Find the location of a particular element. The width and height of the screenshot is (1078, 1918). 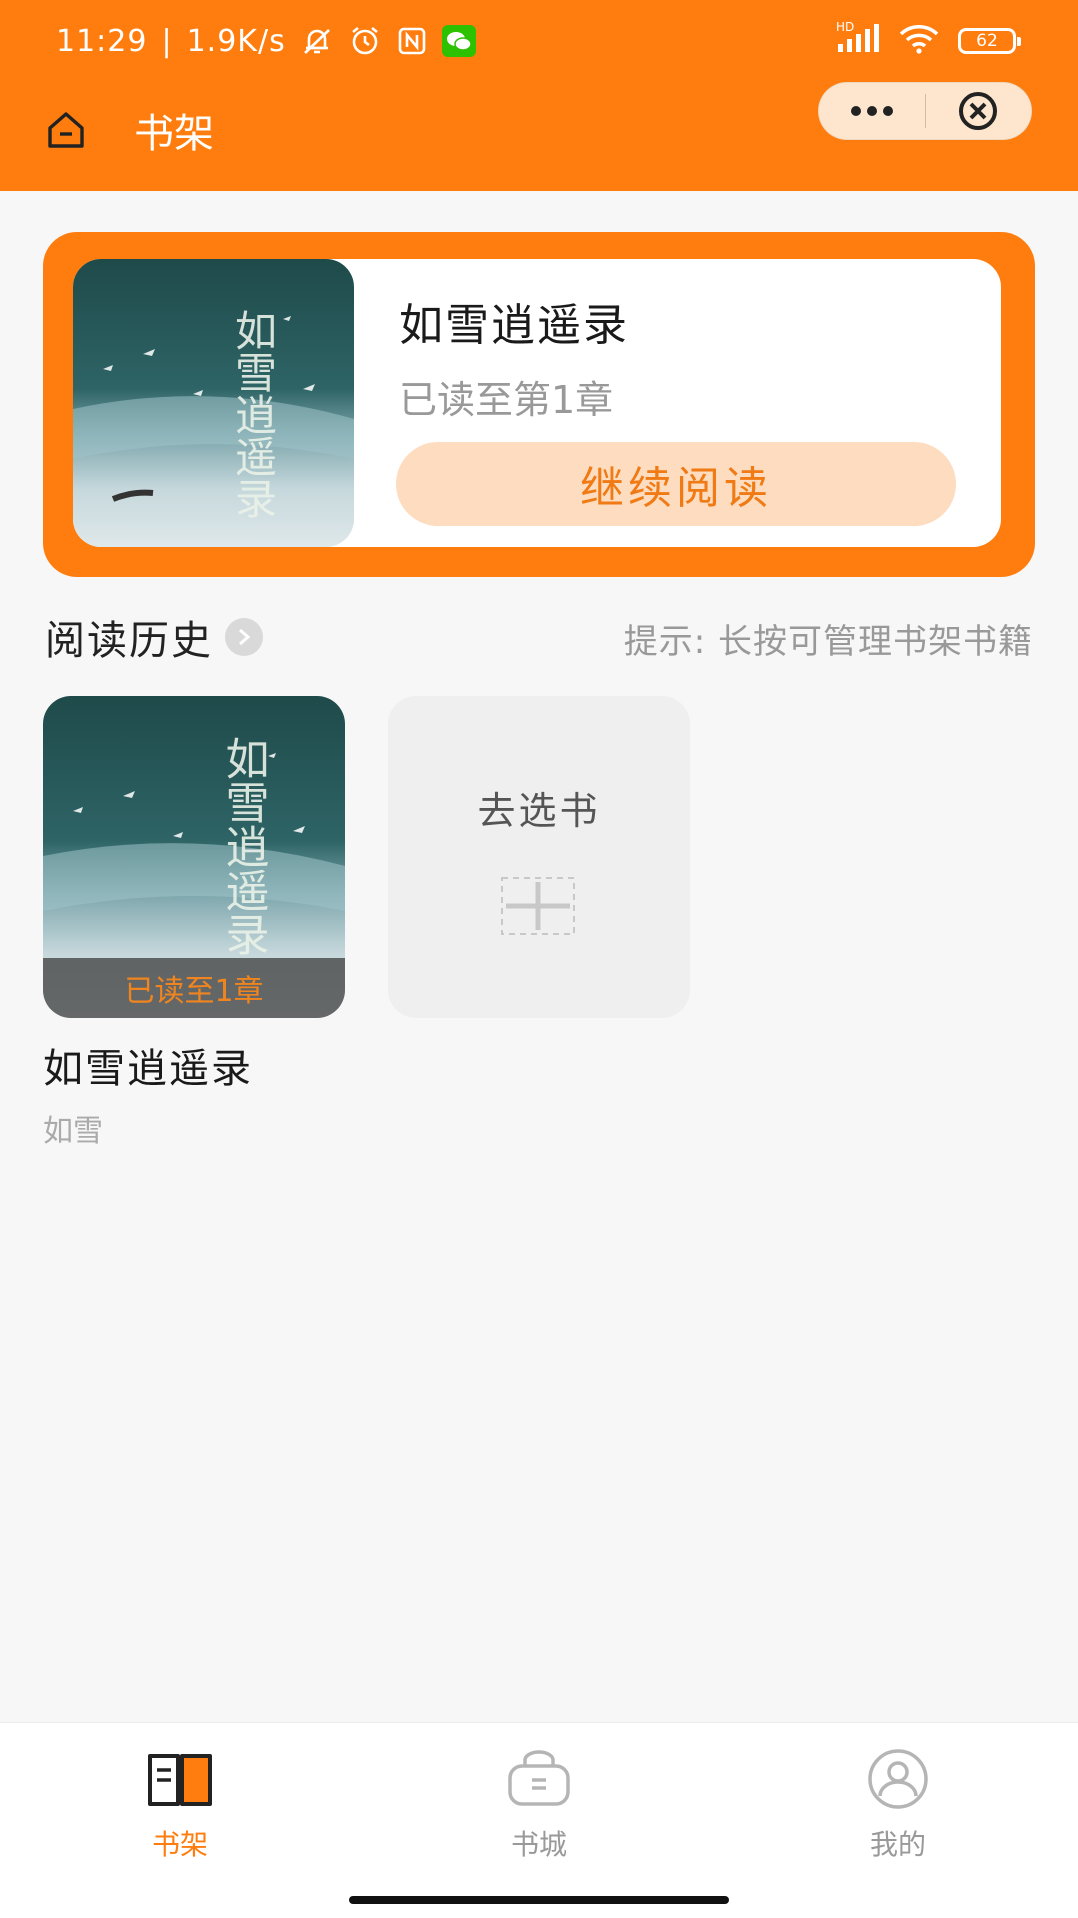

more-dots-icon is located at coordinates (871, 111).